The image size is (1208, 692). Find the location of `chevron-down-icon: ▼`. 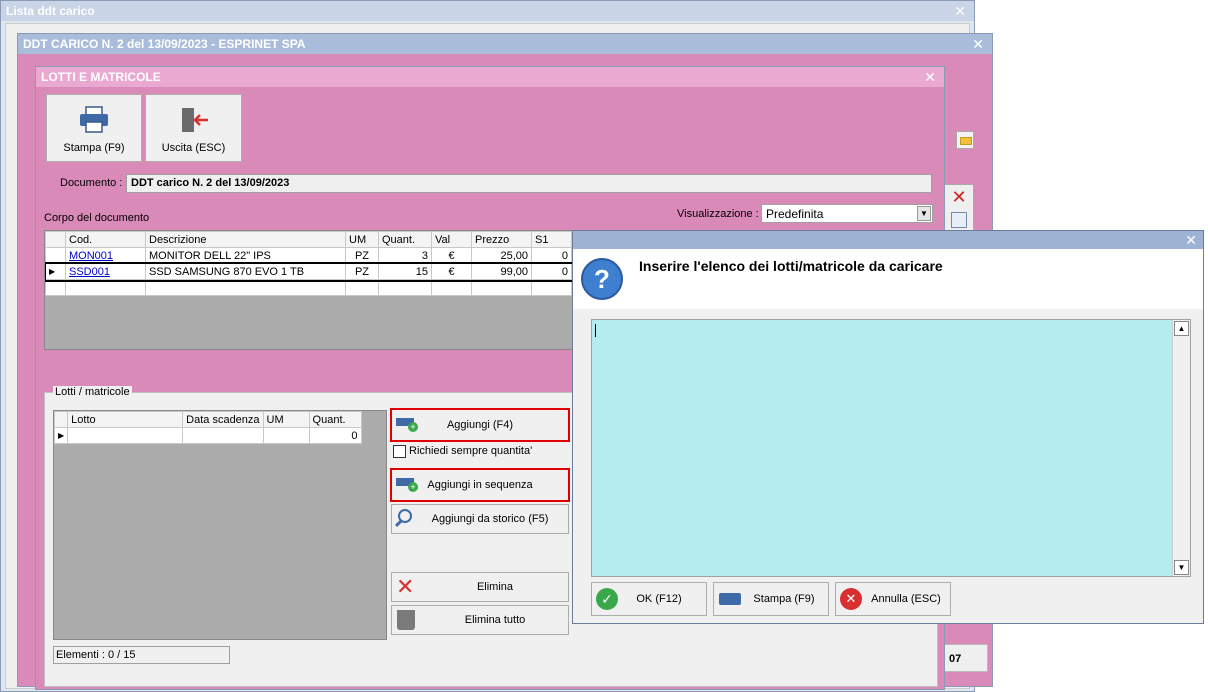

chevron-down-icon: ▼ is located at coordinates (924, 213).